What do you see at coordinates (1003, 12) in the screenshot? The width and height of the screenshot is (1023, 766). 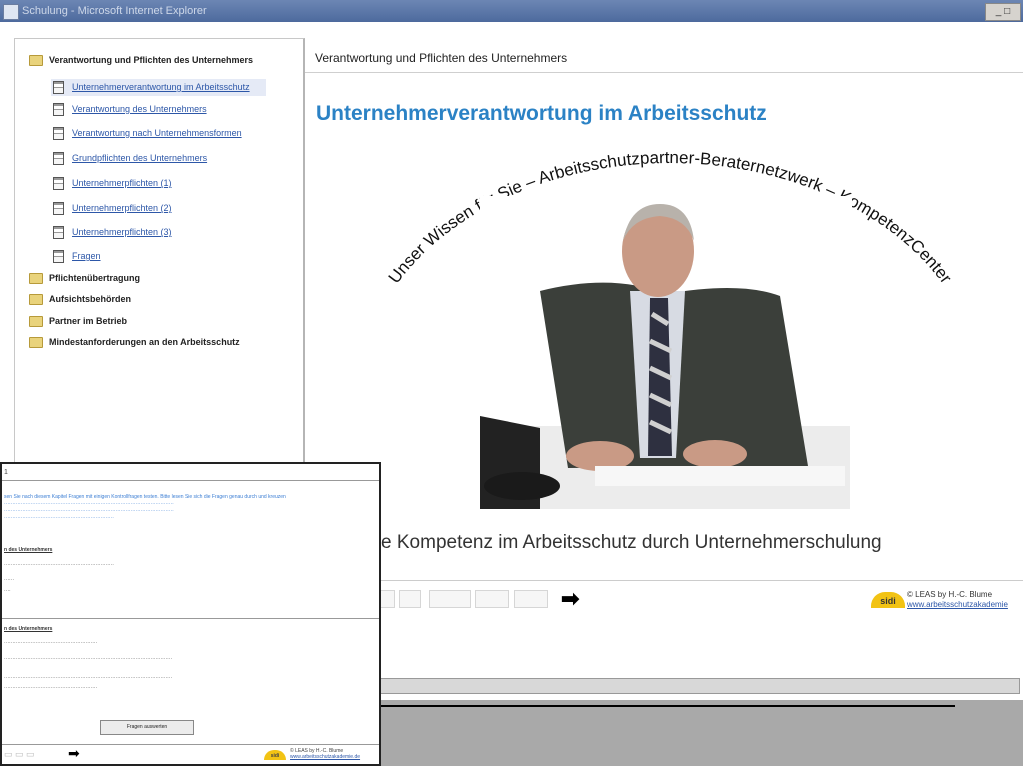 I see `window-controls: _ □` at bounding box center [1003, 12].